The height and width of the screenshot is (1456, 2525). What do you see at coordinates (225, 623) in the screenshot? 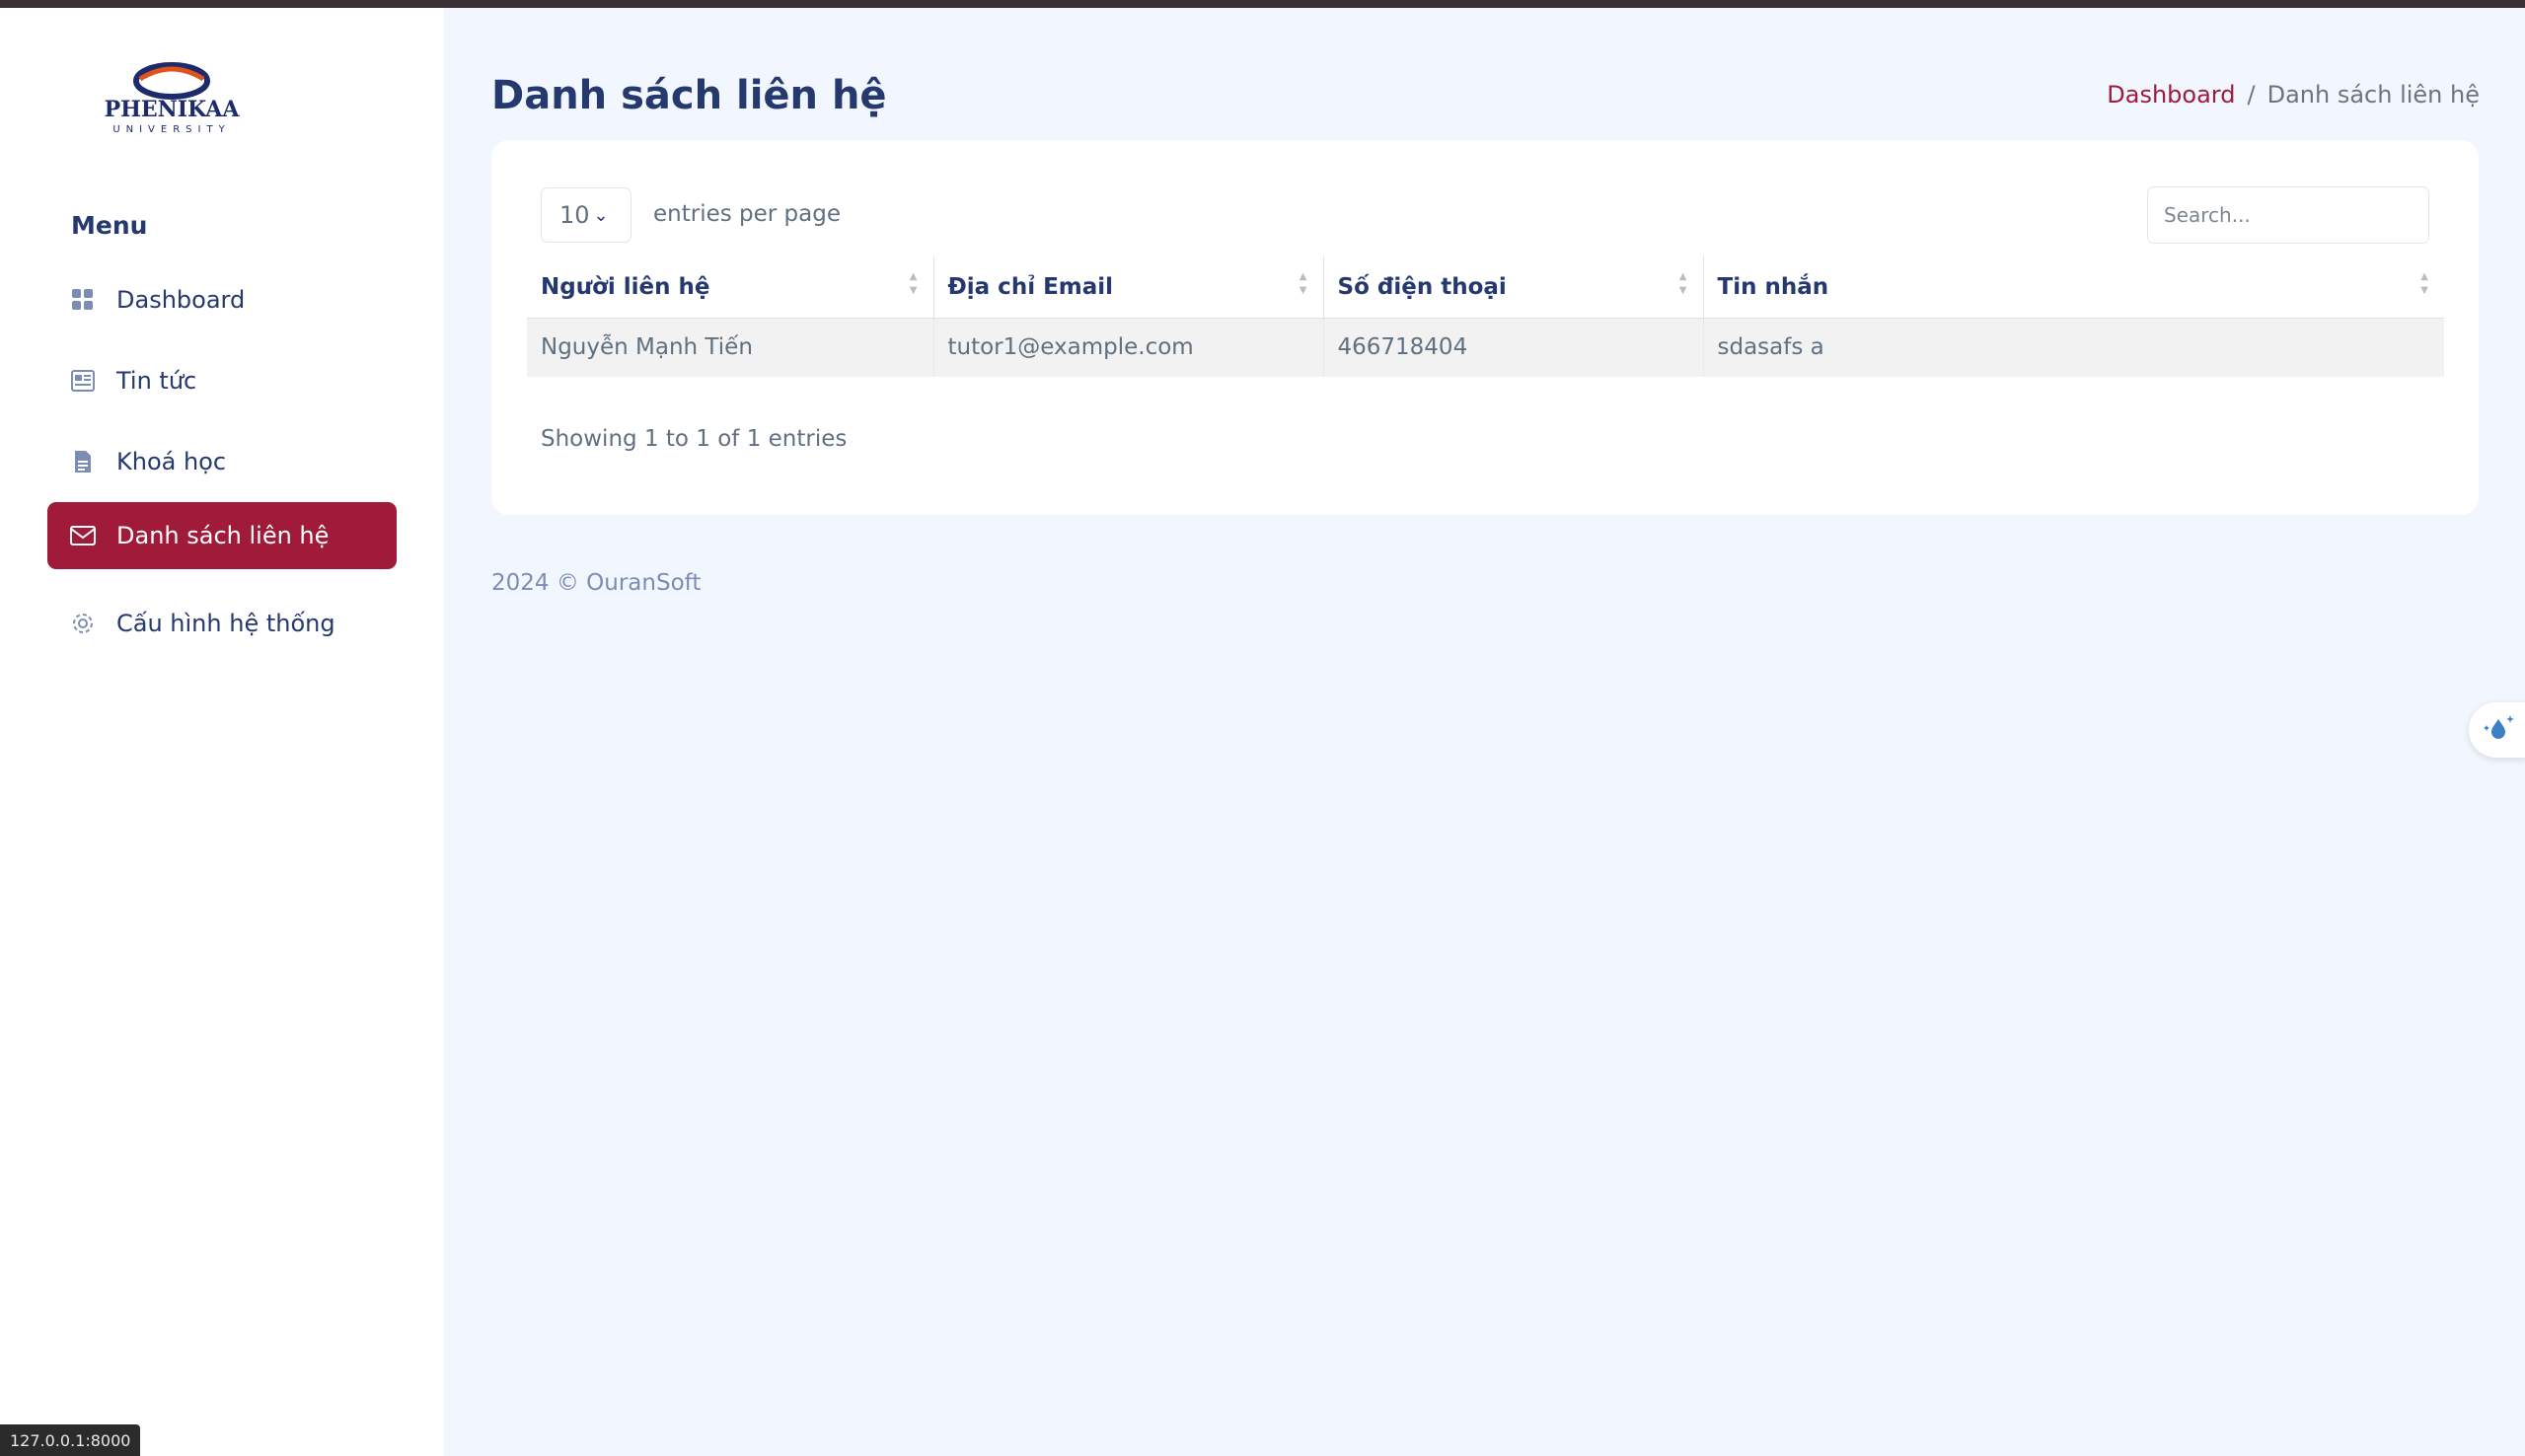
I see `sidebar-item-label: Cấu hình hệ thống` at bounding box center [225, 623].